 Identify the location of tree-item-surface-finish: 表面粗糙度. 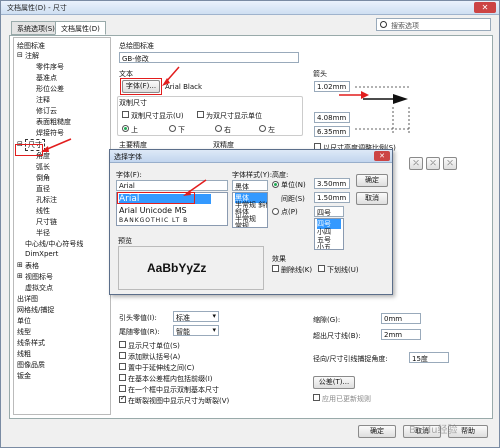
(53, 122).